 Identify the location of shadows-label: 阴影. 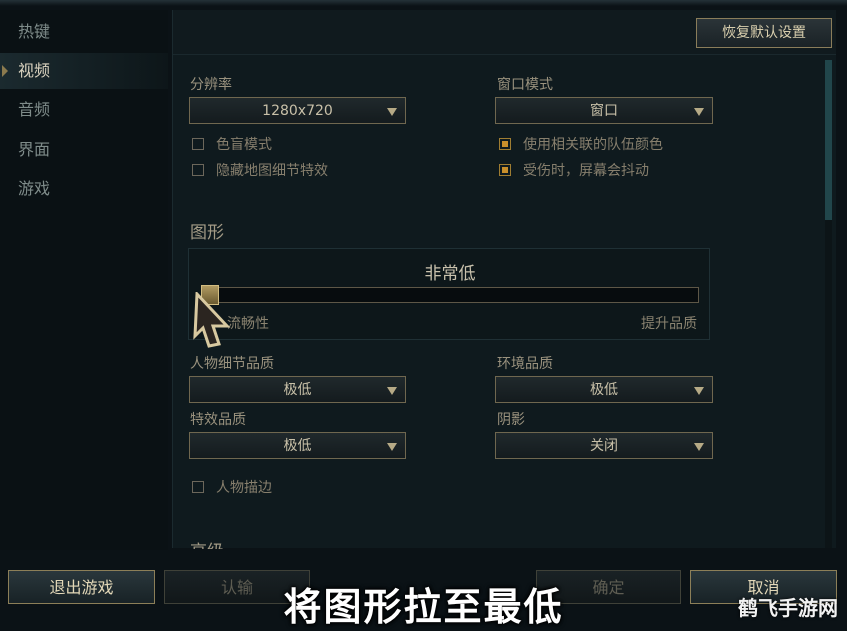
(511, 420).